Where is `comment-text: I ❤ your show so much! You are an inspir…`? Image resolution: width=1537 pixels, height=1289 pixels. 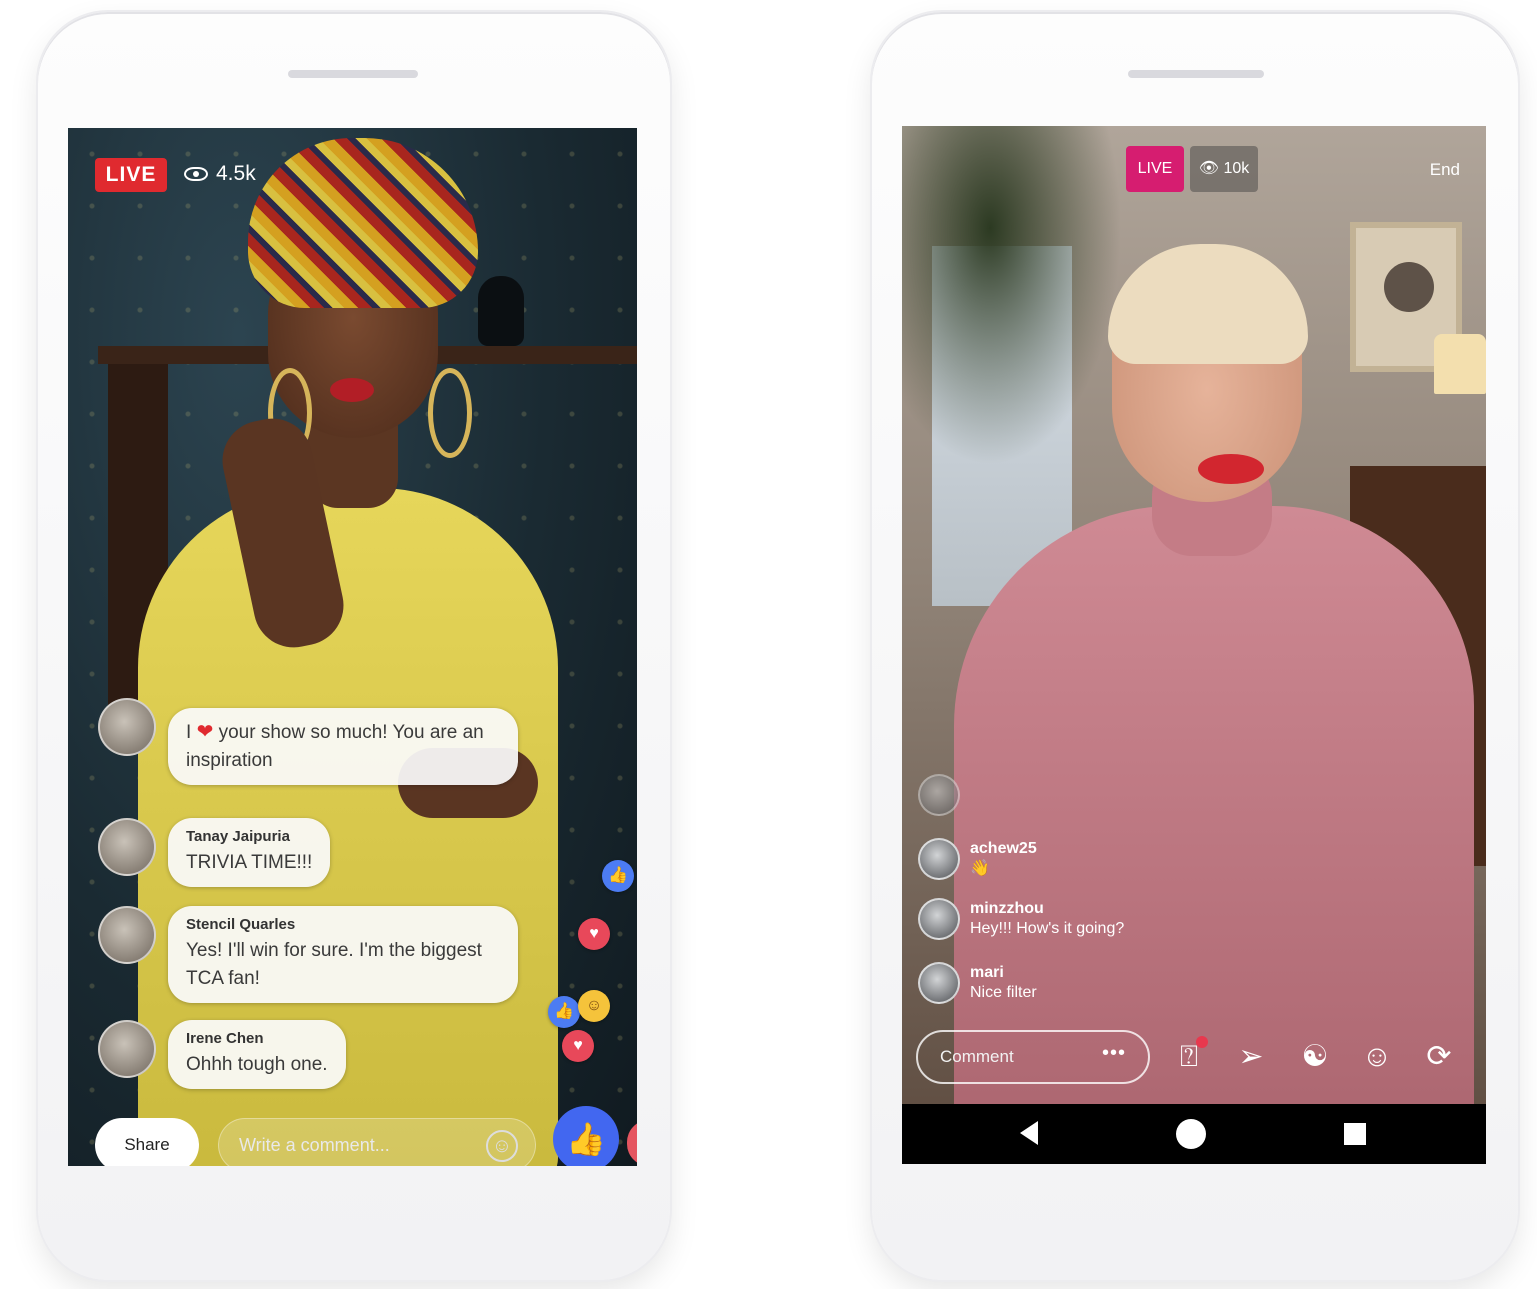
comment-text: I ❤ your show so much! You are an inspir… is located at coordinates (343, 746).